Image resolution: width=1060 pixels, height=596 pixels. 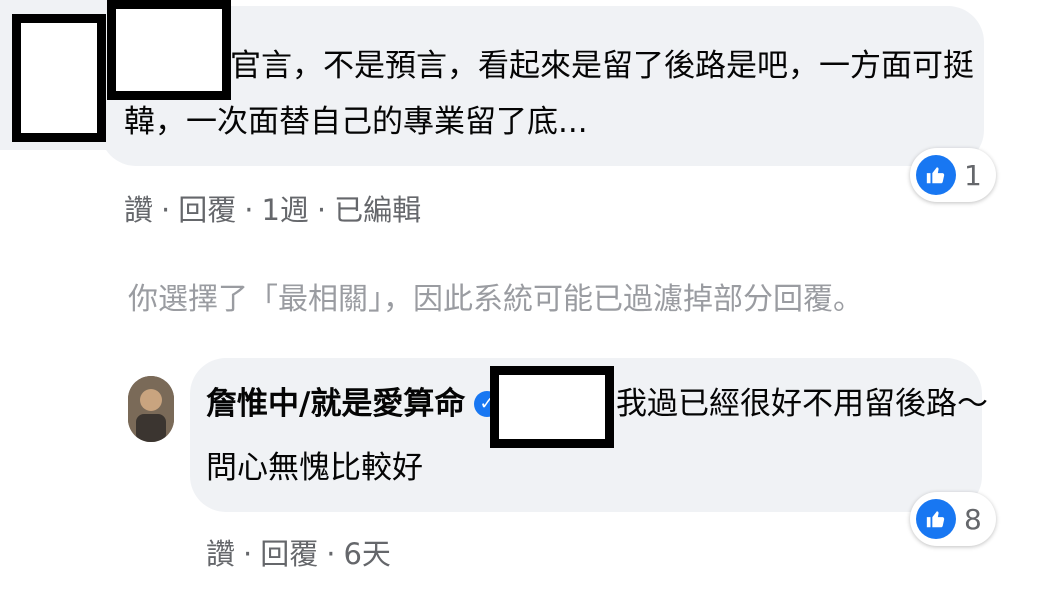 What do you see at coordinates (495, 299) in the screenshot?
I see `filter-note: 你選擇了「最相關」，因此系統可能已過濾掉部分回覆。` at bounding box center [495, 299].